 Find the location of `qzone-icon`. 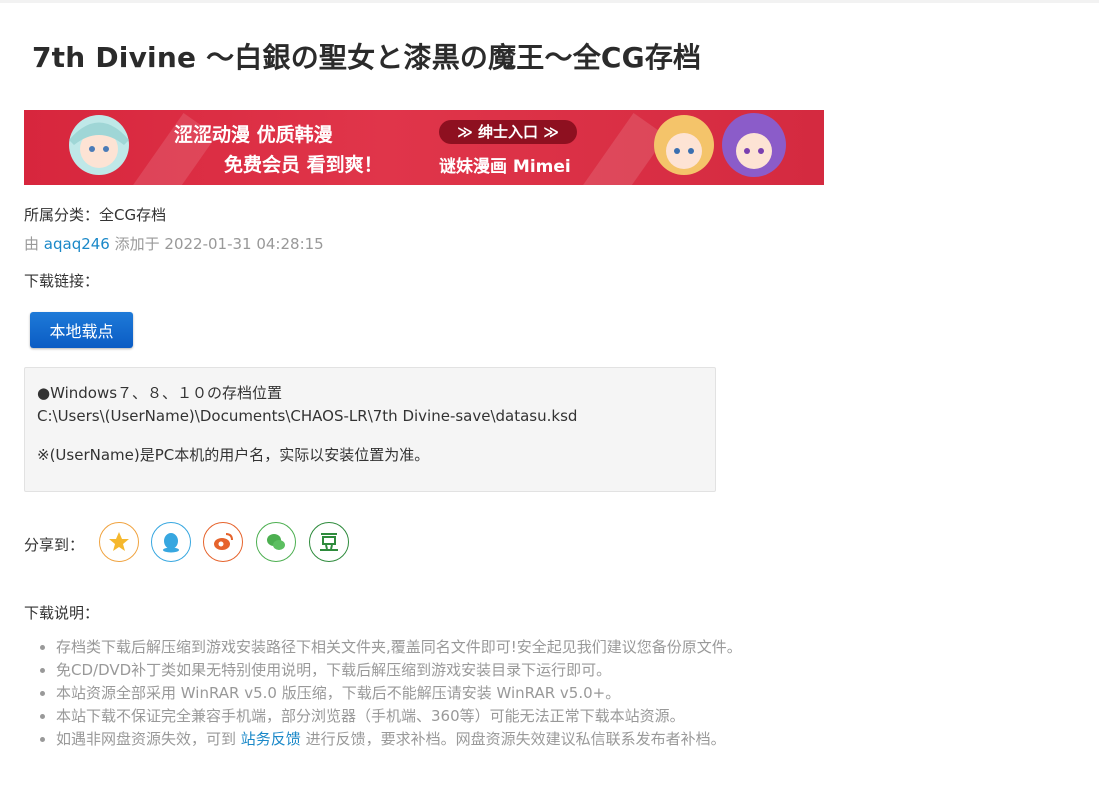

qzone-icon is located at coordinates (119, 542).